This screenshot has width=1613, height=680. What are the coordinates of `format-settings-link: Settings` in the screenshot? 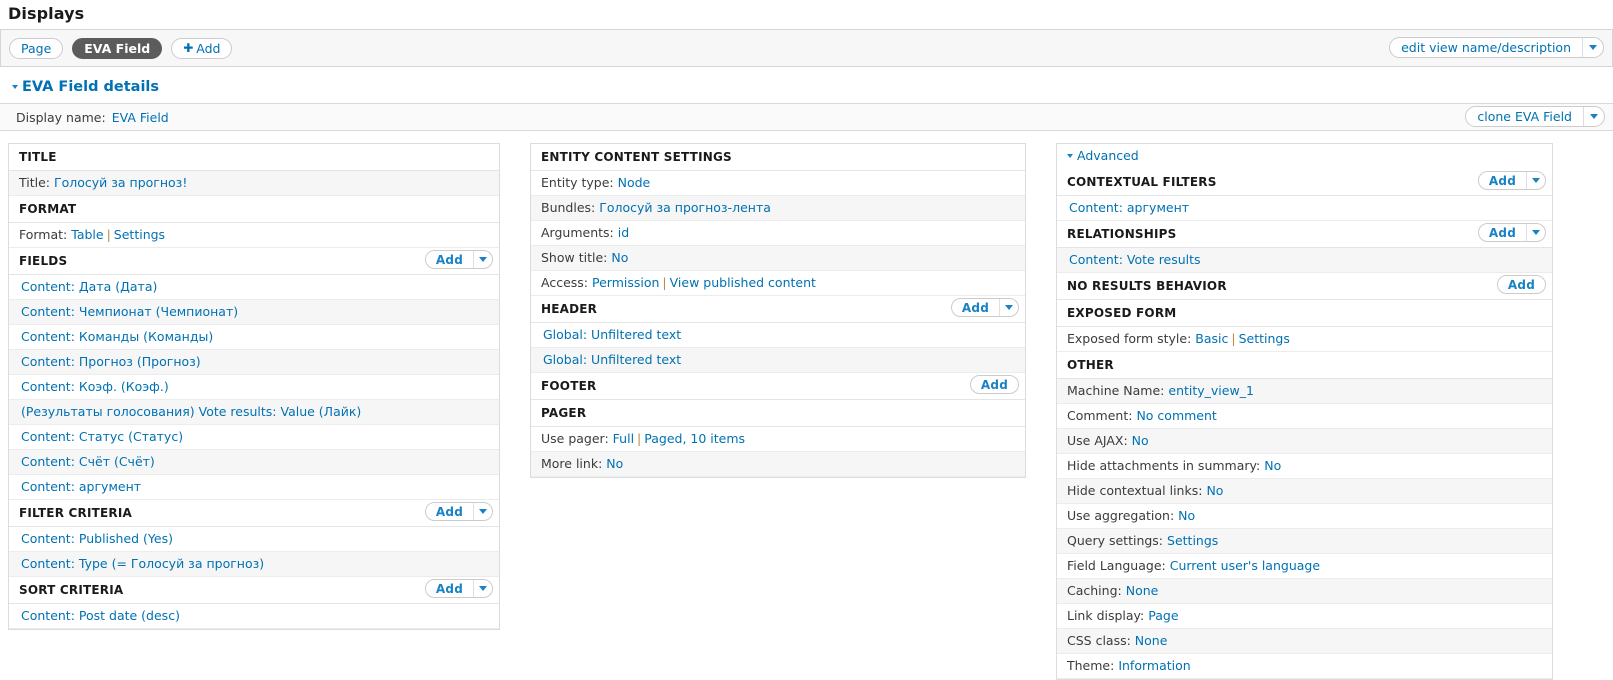 It's located at (139, 234).